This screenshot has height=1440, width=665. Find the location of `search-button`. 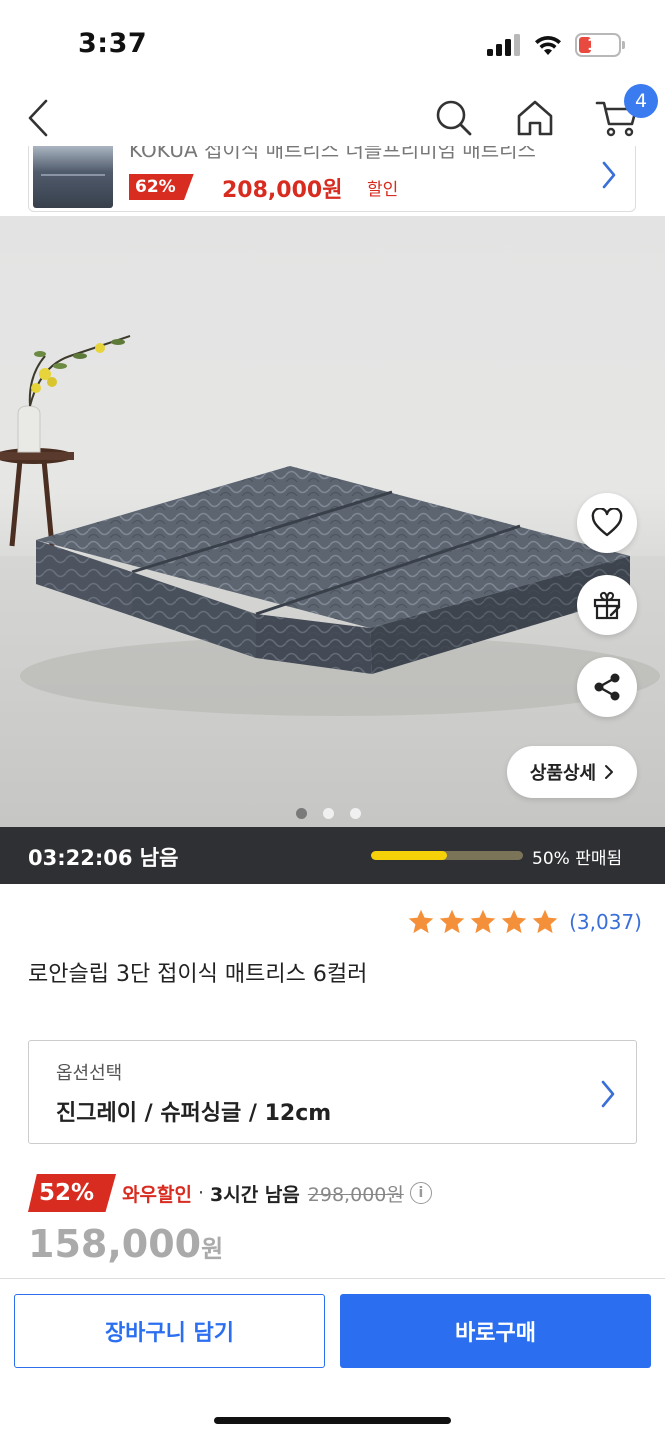

search-button is located at coordinates (454, 118).